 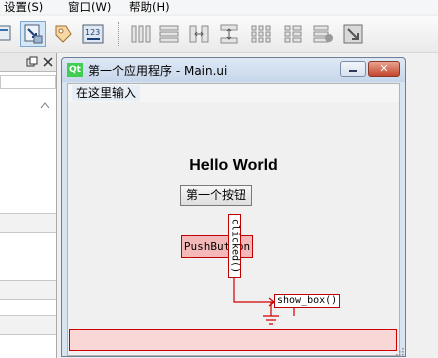 What do you see at coordinates (5, 33) in the screenshot?
I see `edit-widgets-icon` at bounding box center [5, 33].